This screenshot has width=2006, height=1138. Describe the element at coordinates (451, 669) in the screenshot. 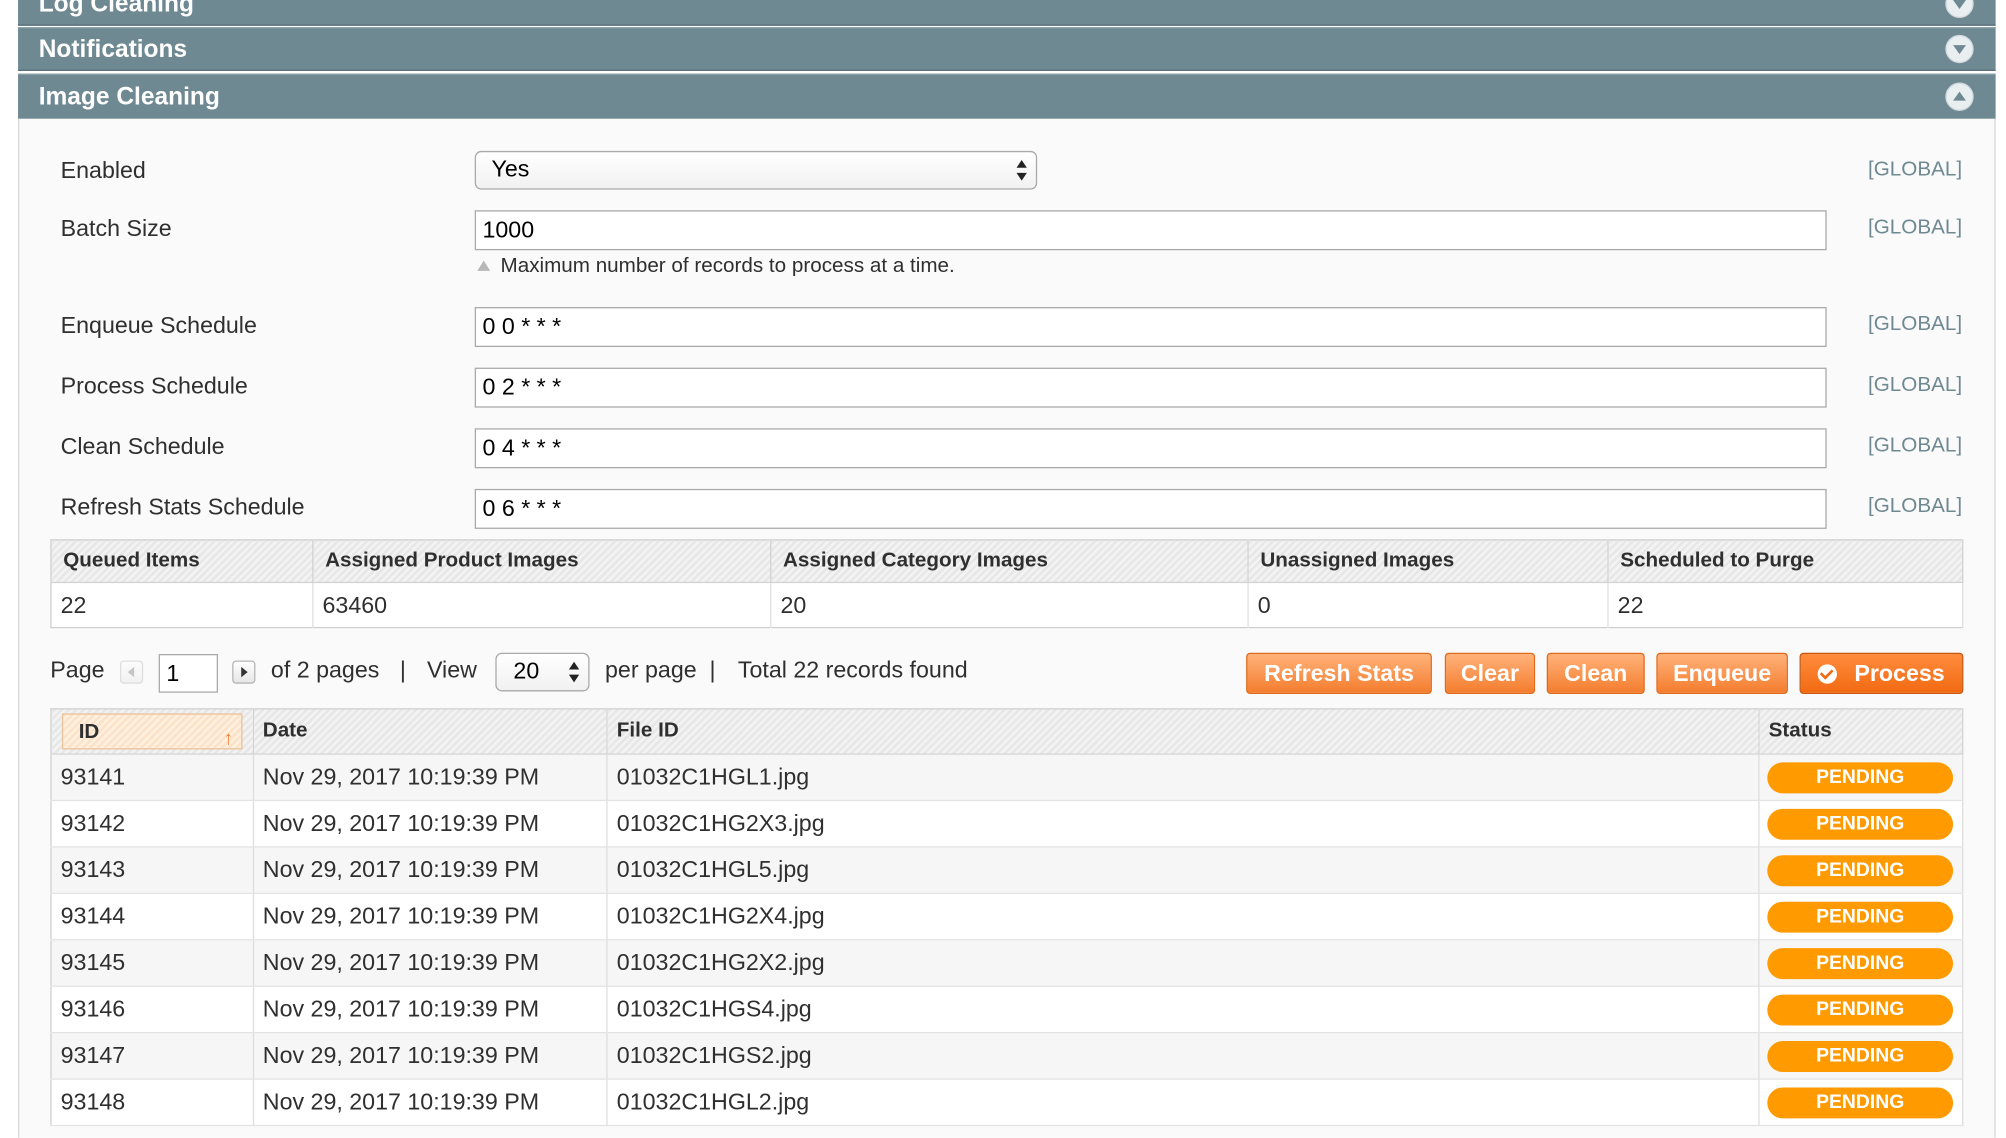

I see `view-label: View` at that location.